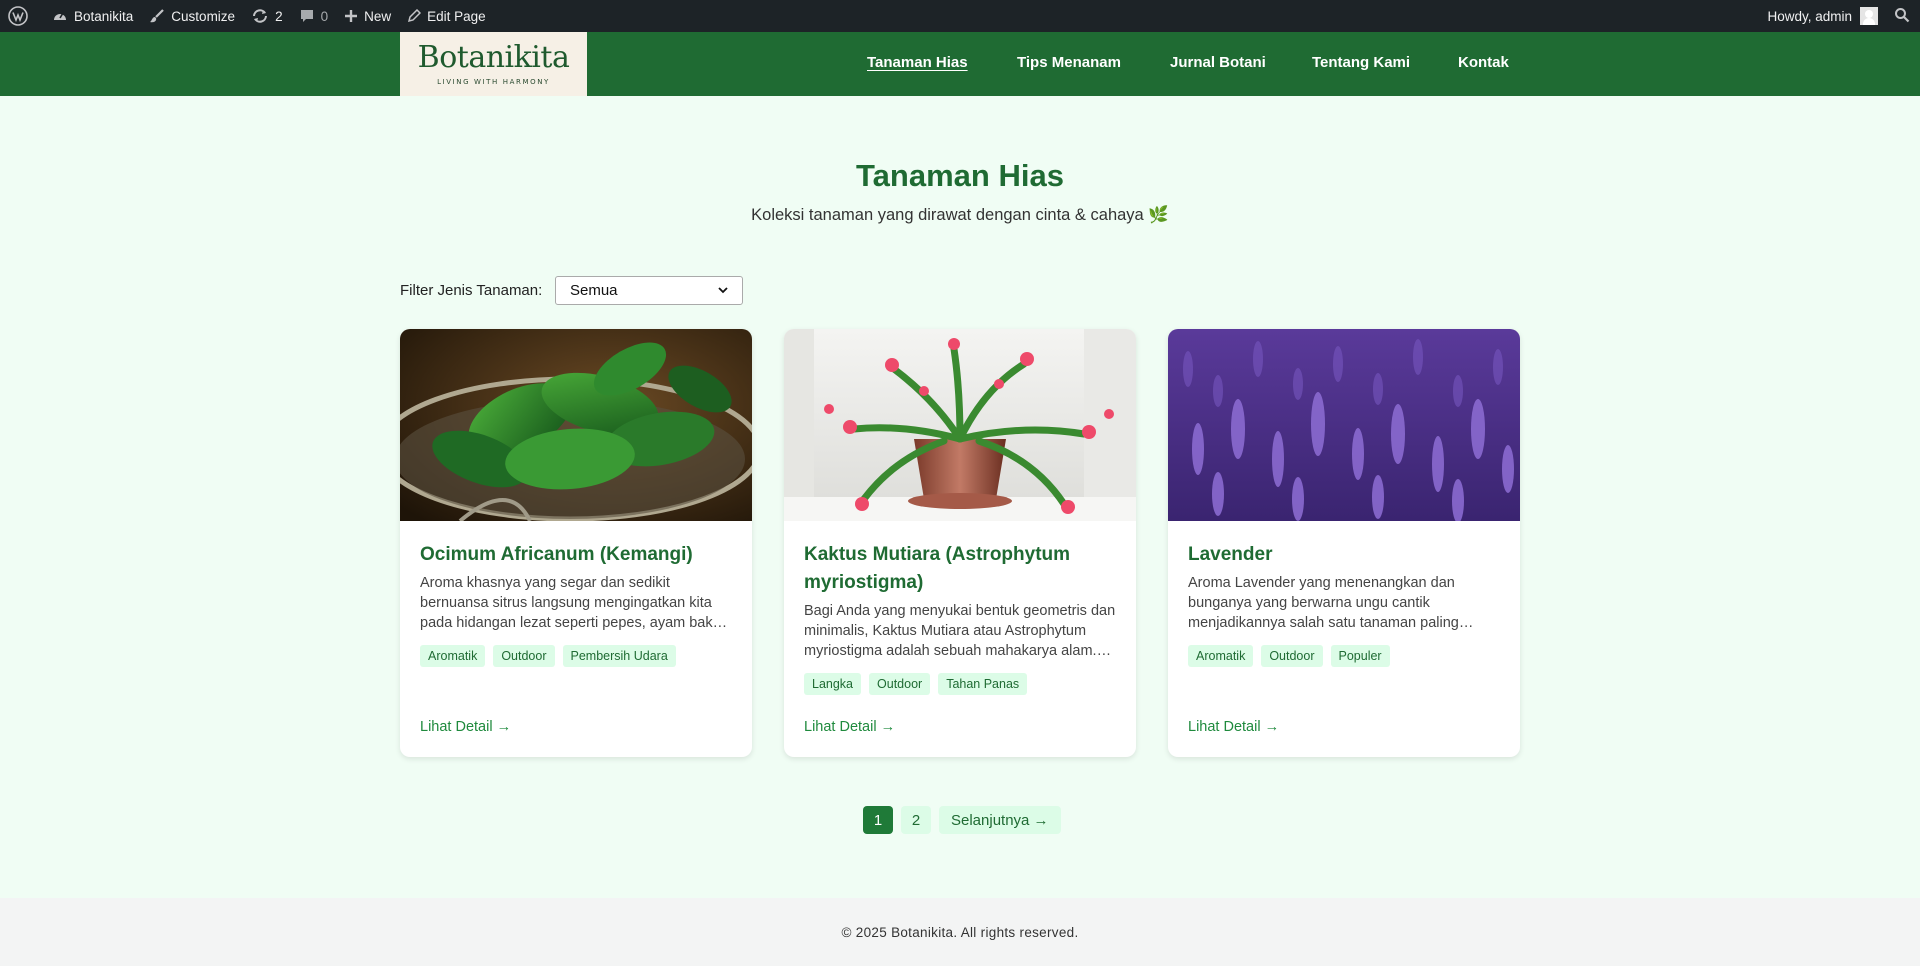  I want to click on chevron-down-icon, so click(723, 291).